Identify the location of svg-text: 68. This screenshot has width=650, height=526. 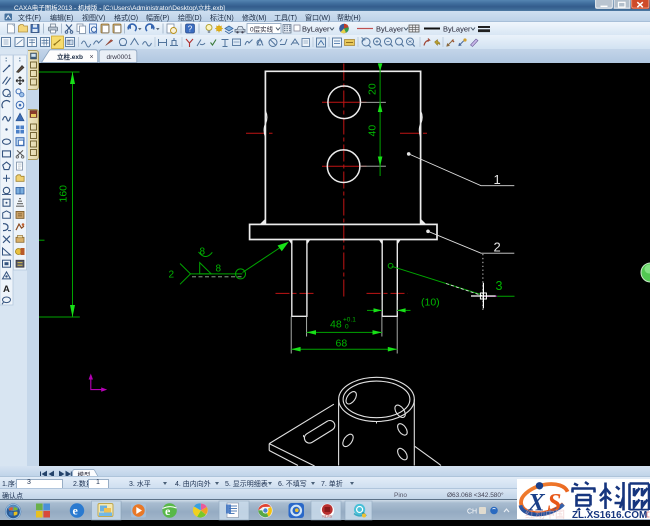
(342, 344).